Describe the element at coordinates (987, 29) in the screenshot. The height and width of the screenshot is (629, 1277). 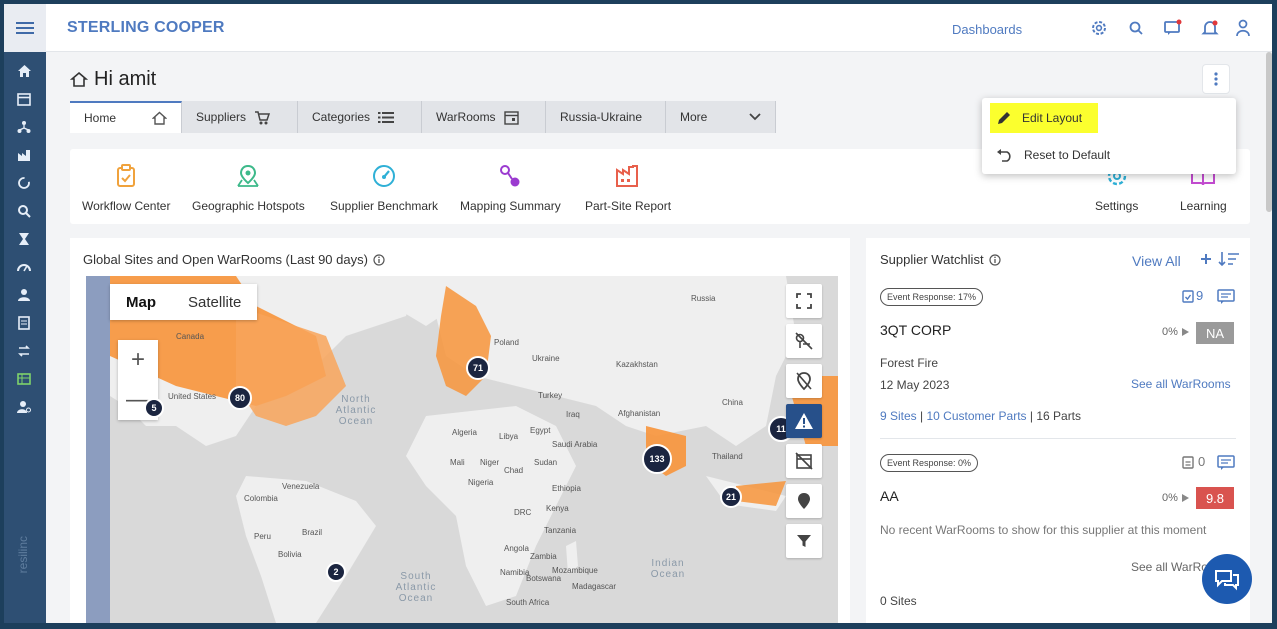
I see `dashboards-link: Dashboards` at that location.